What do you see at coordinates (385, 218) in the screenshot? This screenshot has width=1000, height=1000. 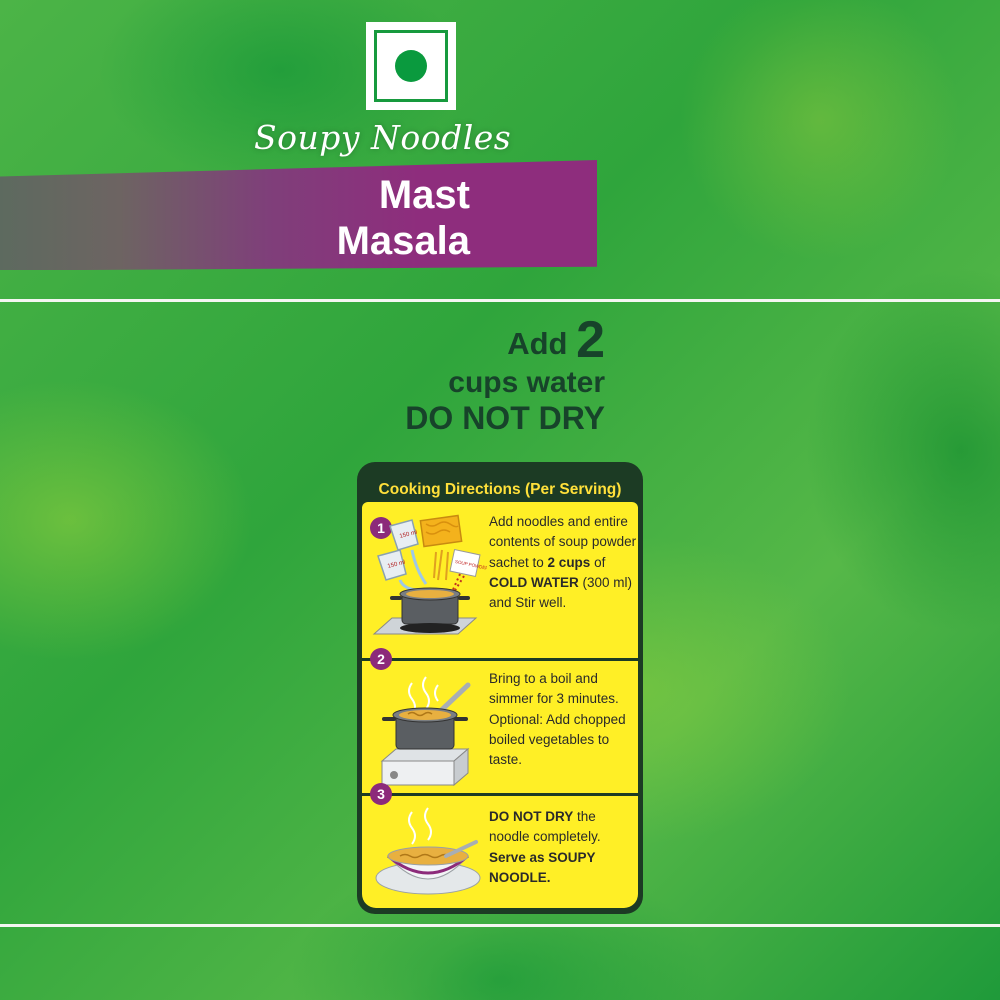 I see `variant-name: Mast Masala` at bounding box center [385, 218].